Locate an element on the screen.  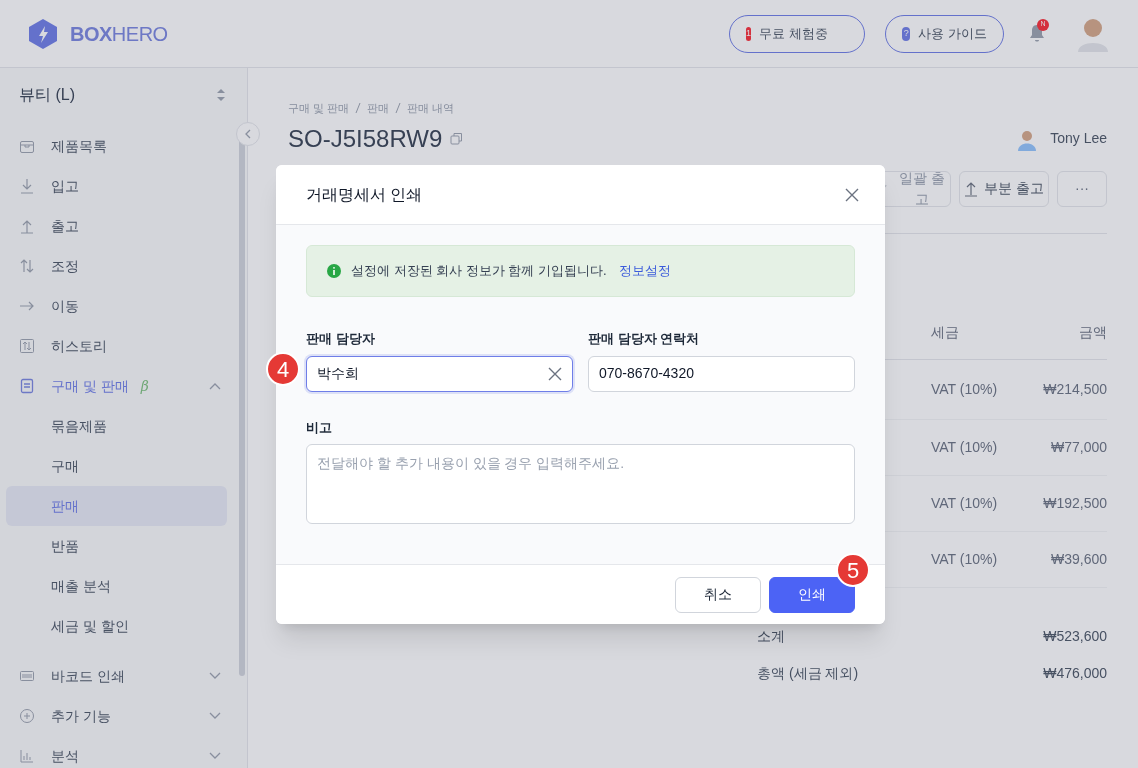
info-text: 설정에 저장된 회사 정보가 함께 기입됩니다. is located at coordinates (479, 271).